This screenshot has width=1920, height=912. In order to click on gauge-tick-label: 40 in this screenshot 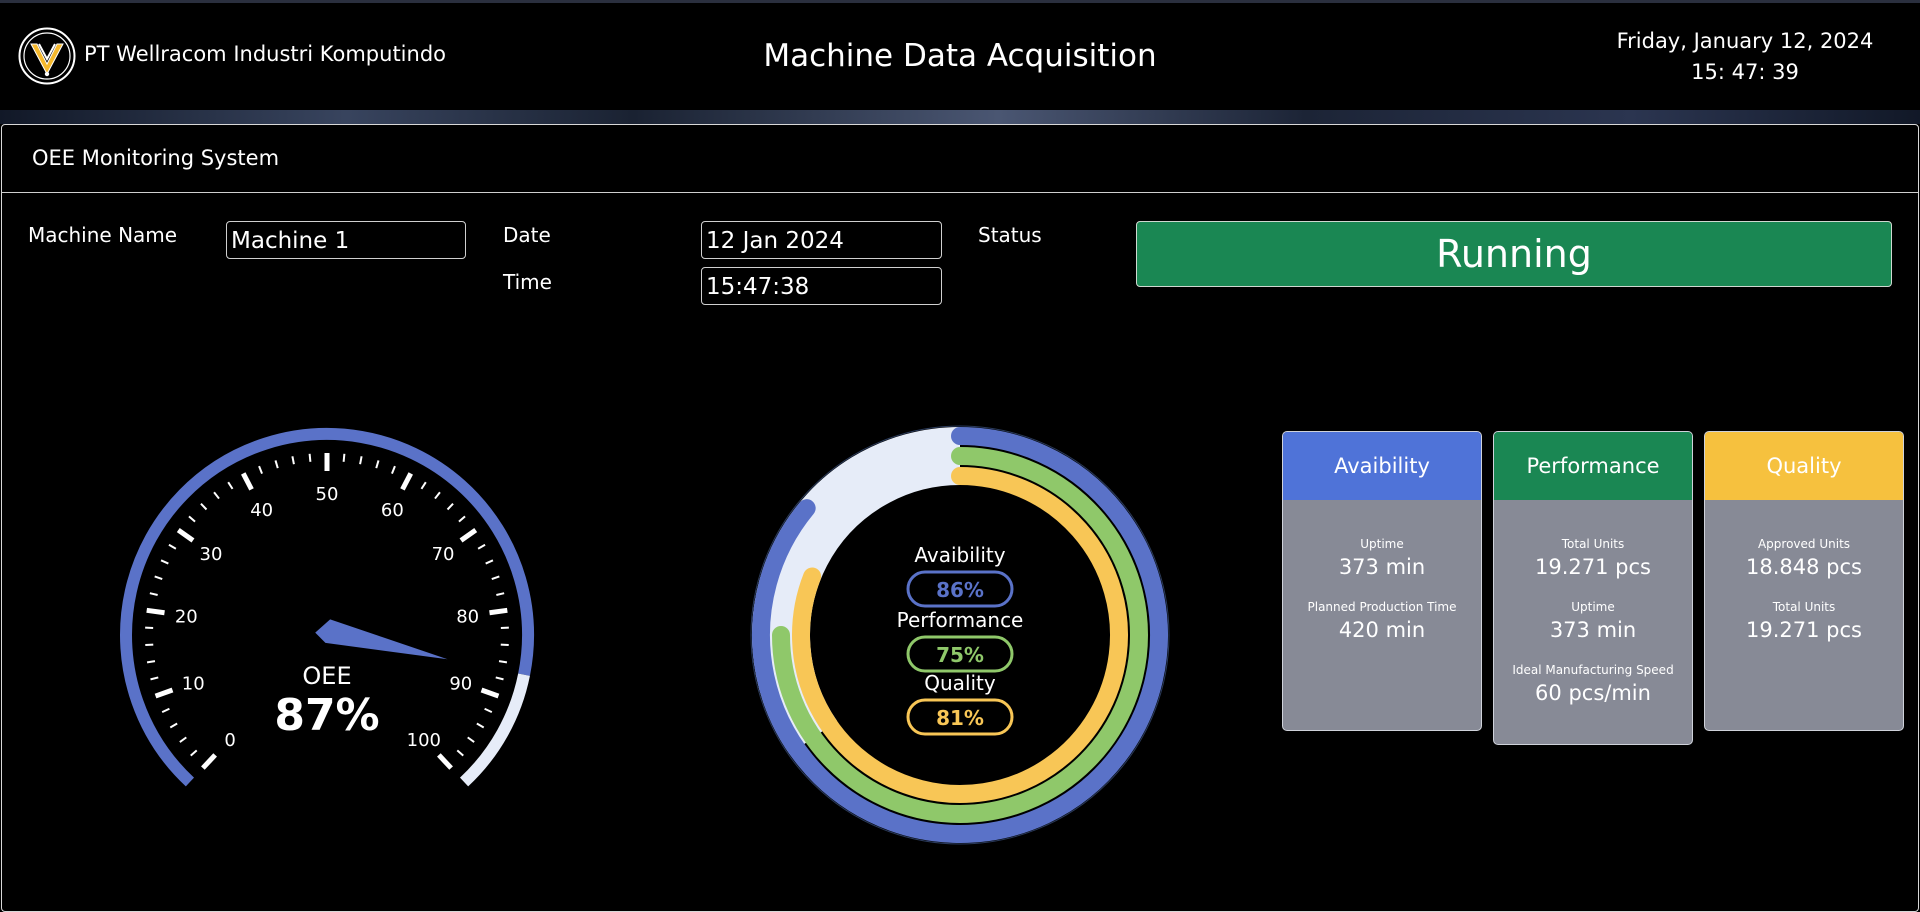, I will do `click(261, 510)`.